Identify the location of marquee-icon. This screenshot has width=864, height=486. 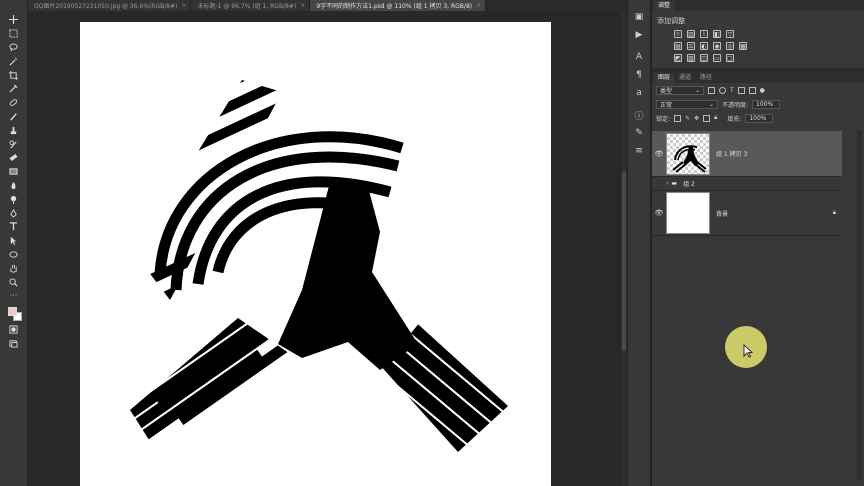
(14, 34).